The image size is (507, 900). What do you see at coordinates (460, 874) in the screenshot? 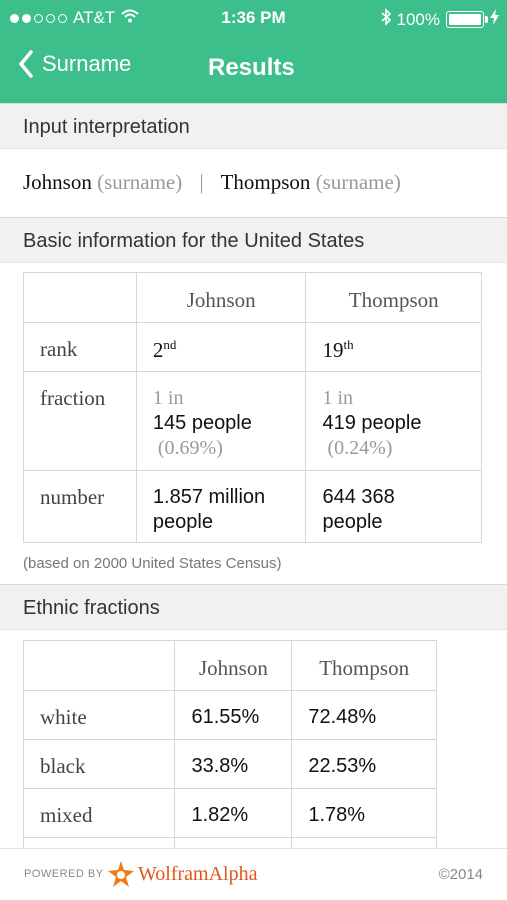
I see `copyright: ©2014` at bounding box center [460, 874].